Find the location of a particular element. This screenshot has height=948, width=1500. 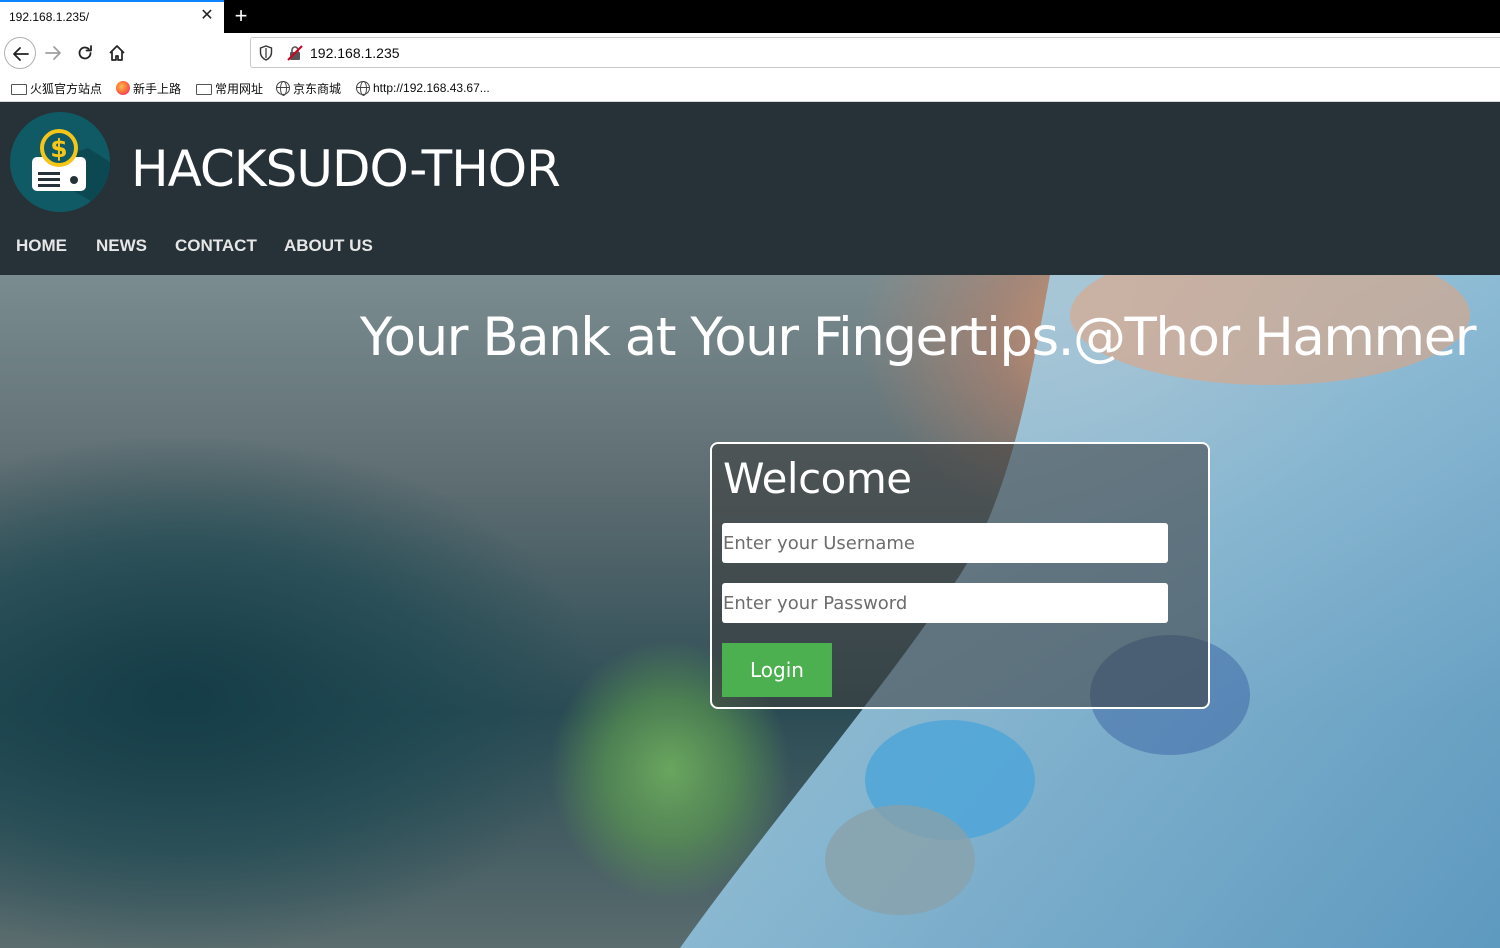

menu-item-home: HOME is located at coordinates (41, 246).